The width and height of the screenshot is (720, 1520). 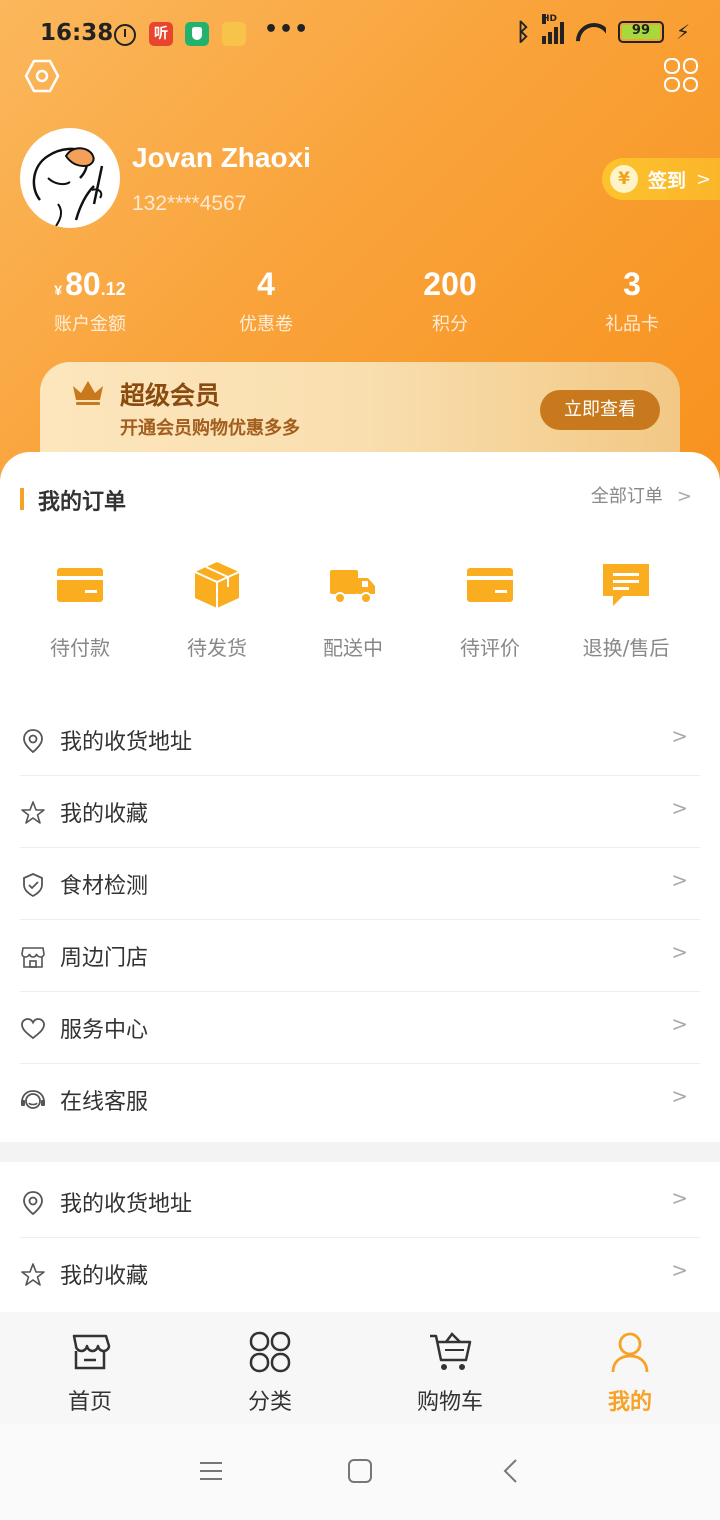 What do you see at coordinates (451, 1351) in the screenshot?
I see `cart-icon` at bounding box center [451, 1351].